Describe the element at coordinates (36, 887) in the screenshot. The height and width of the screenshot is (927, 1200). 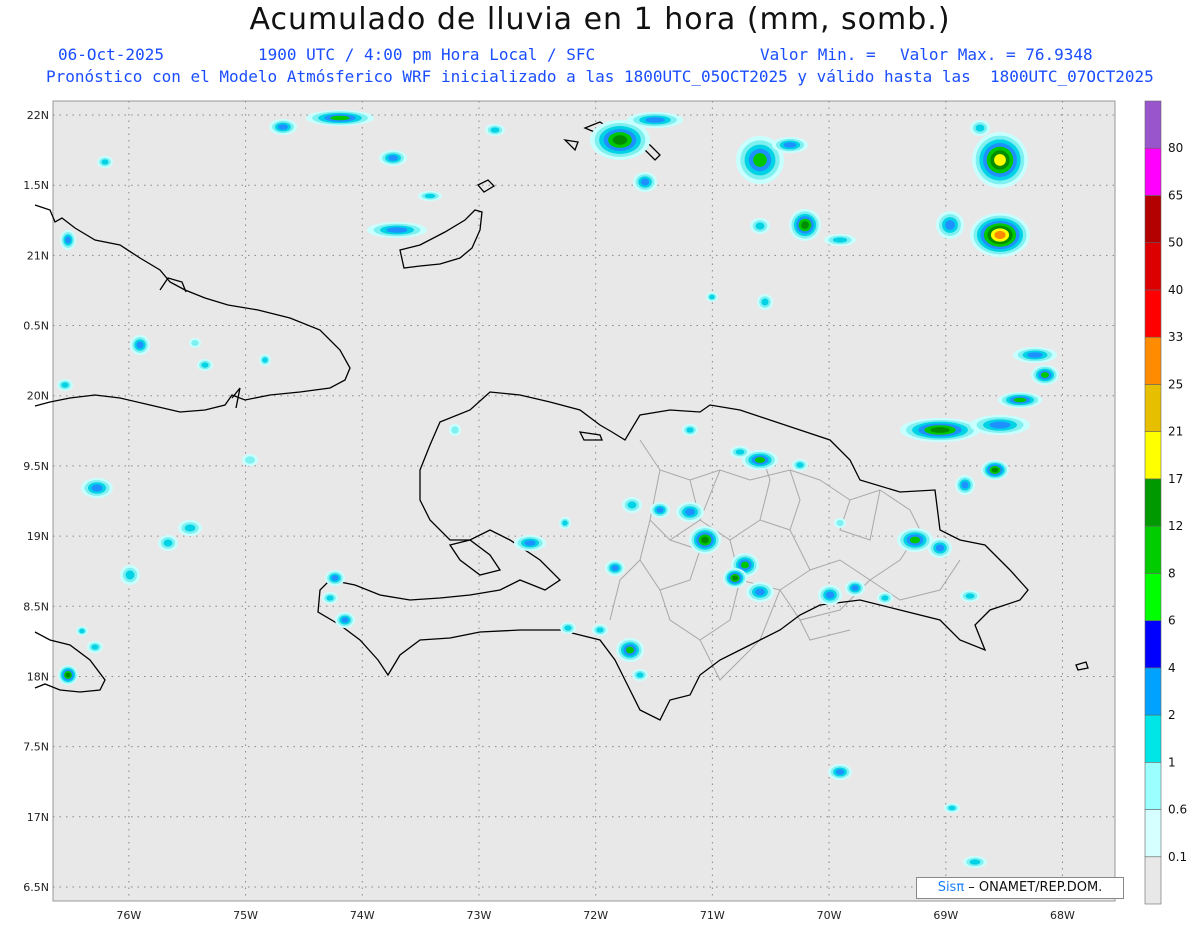
I see `lat-tick-label: 6.5N` at that location.